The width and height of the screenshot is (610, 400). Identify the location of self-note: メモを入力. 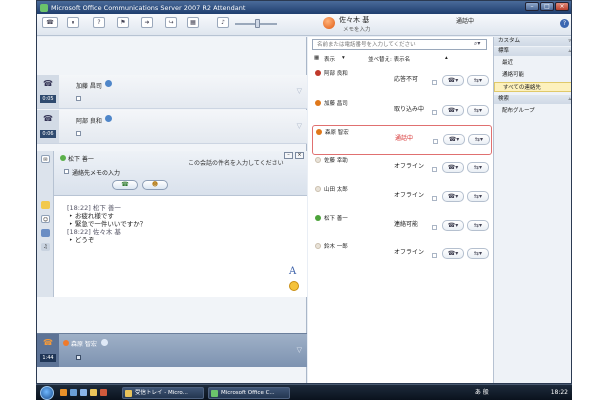
(357, 29).